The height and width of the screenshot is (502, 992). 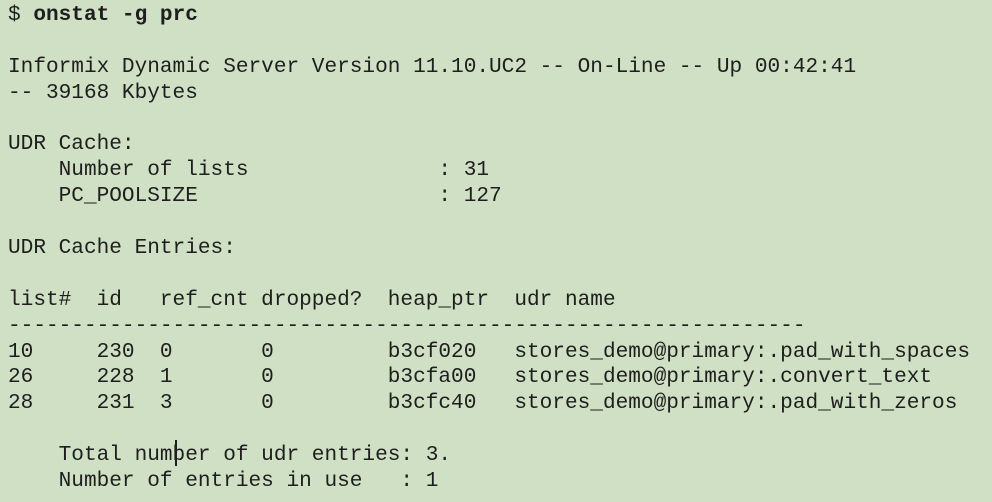 I want to click on prompt: $, so click(x=21, y=15).